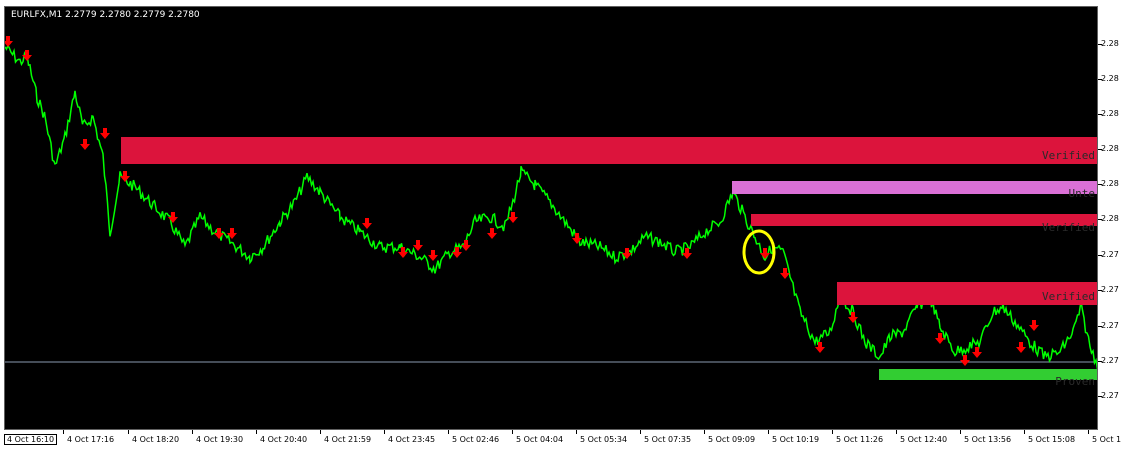 Image resolution: width=1122 pixels, height=454 pixels. I want to click on time-axis-label: 4 Oct 19:30, so click(220, 439).